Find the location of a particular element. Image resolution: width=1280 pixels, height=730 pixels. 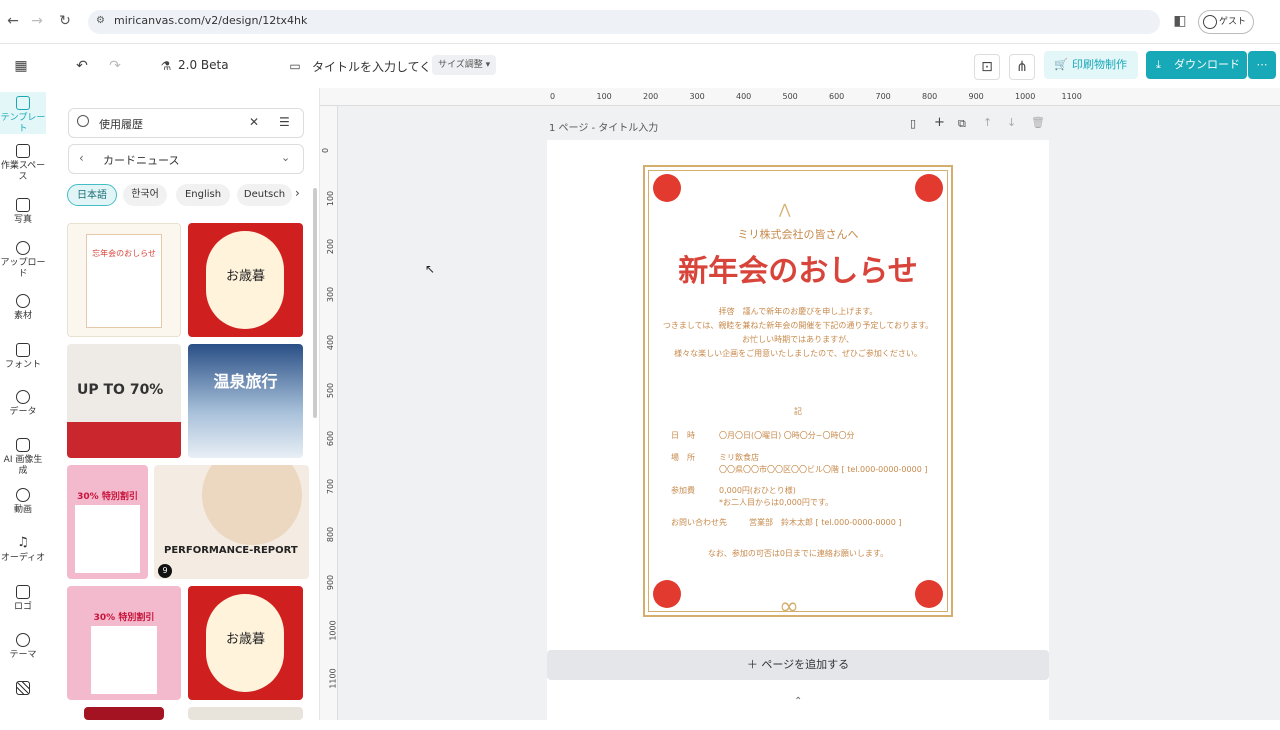

profile-label: ゲスト is located at coordinates (1233, 22).